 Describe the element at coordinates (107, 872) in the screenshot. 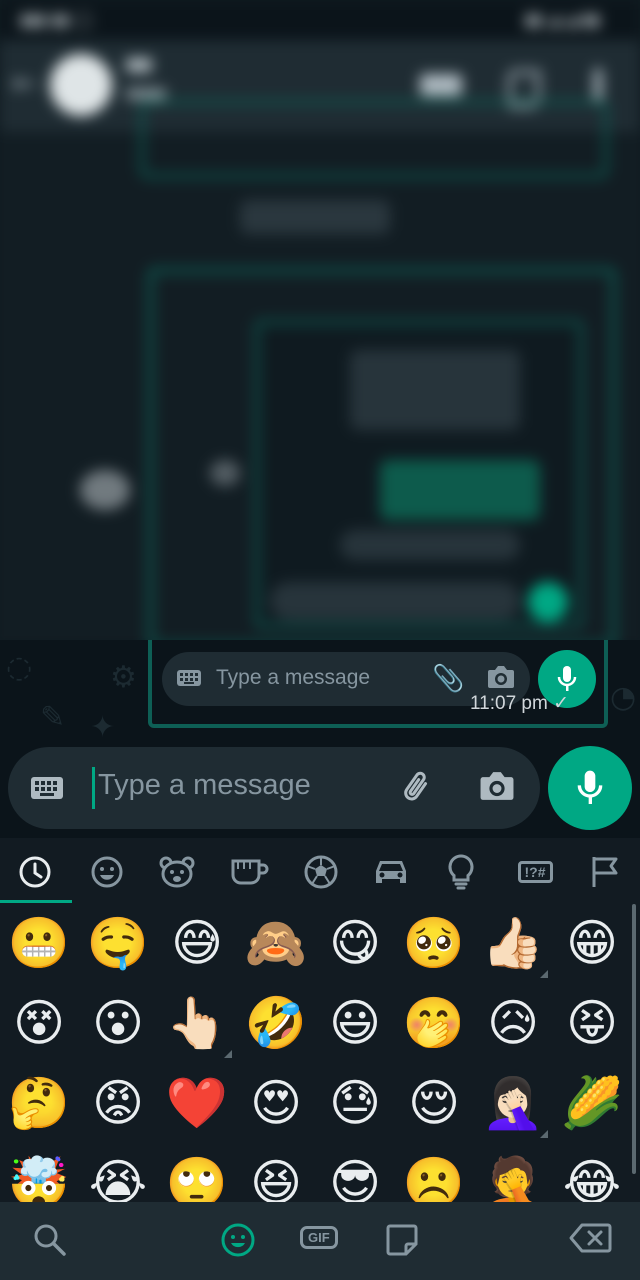

I see `smileys-icon` at that location.